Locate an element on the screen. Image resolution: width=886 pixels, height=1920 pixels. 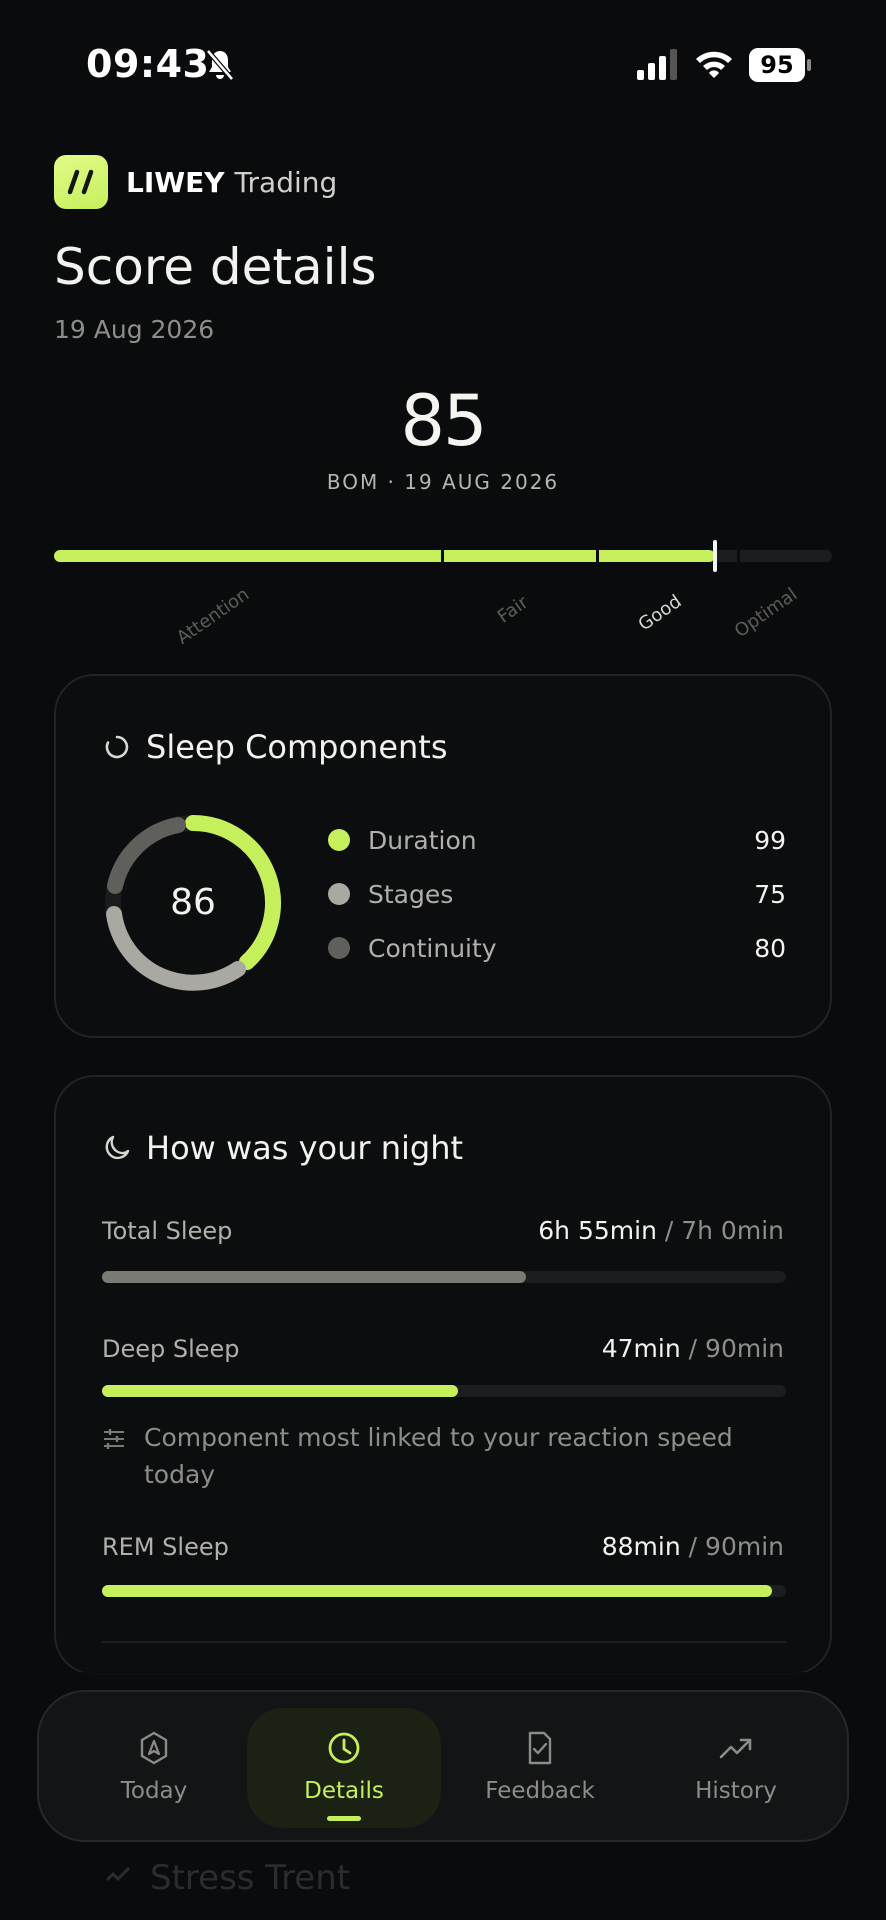
deep-sleep-bar is located at coordinates (444, 1391).